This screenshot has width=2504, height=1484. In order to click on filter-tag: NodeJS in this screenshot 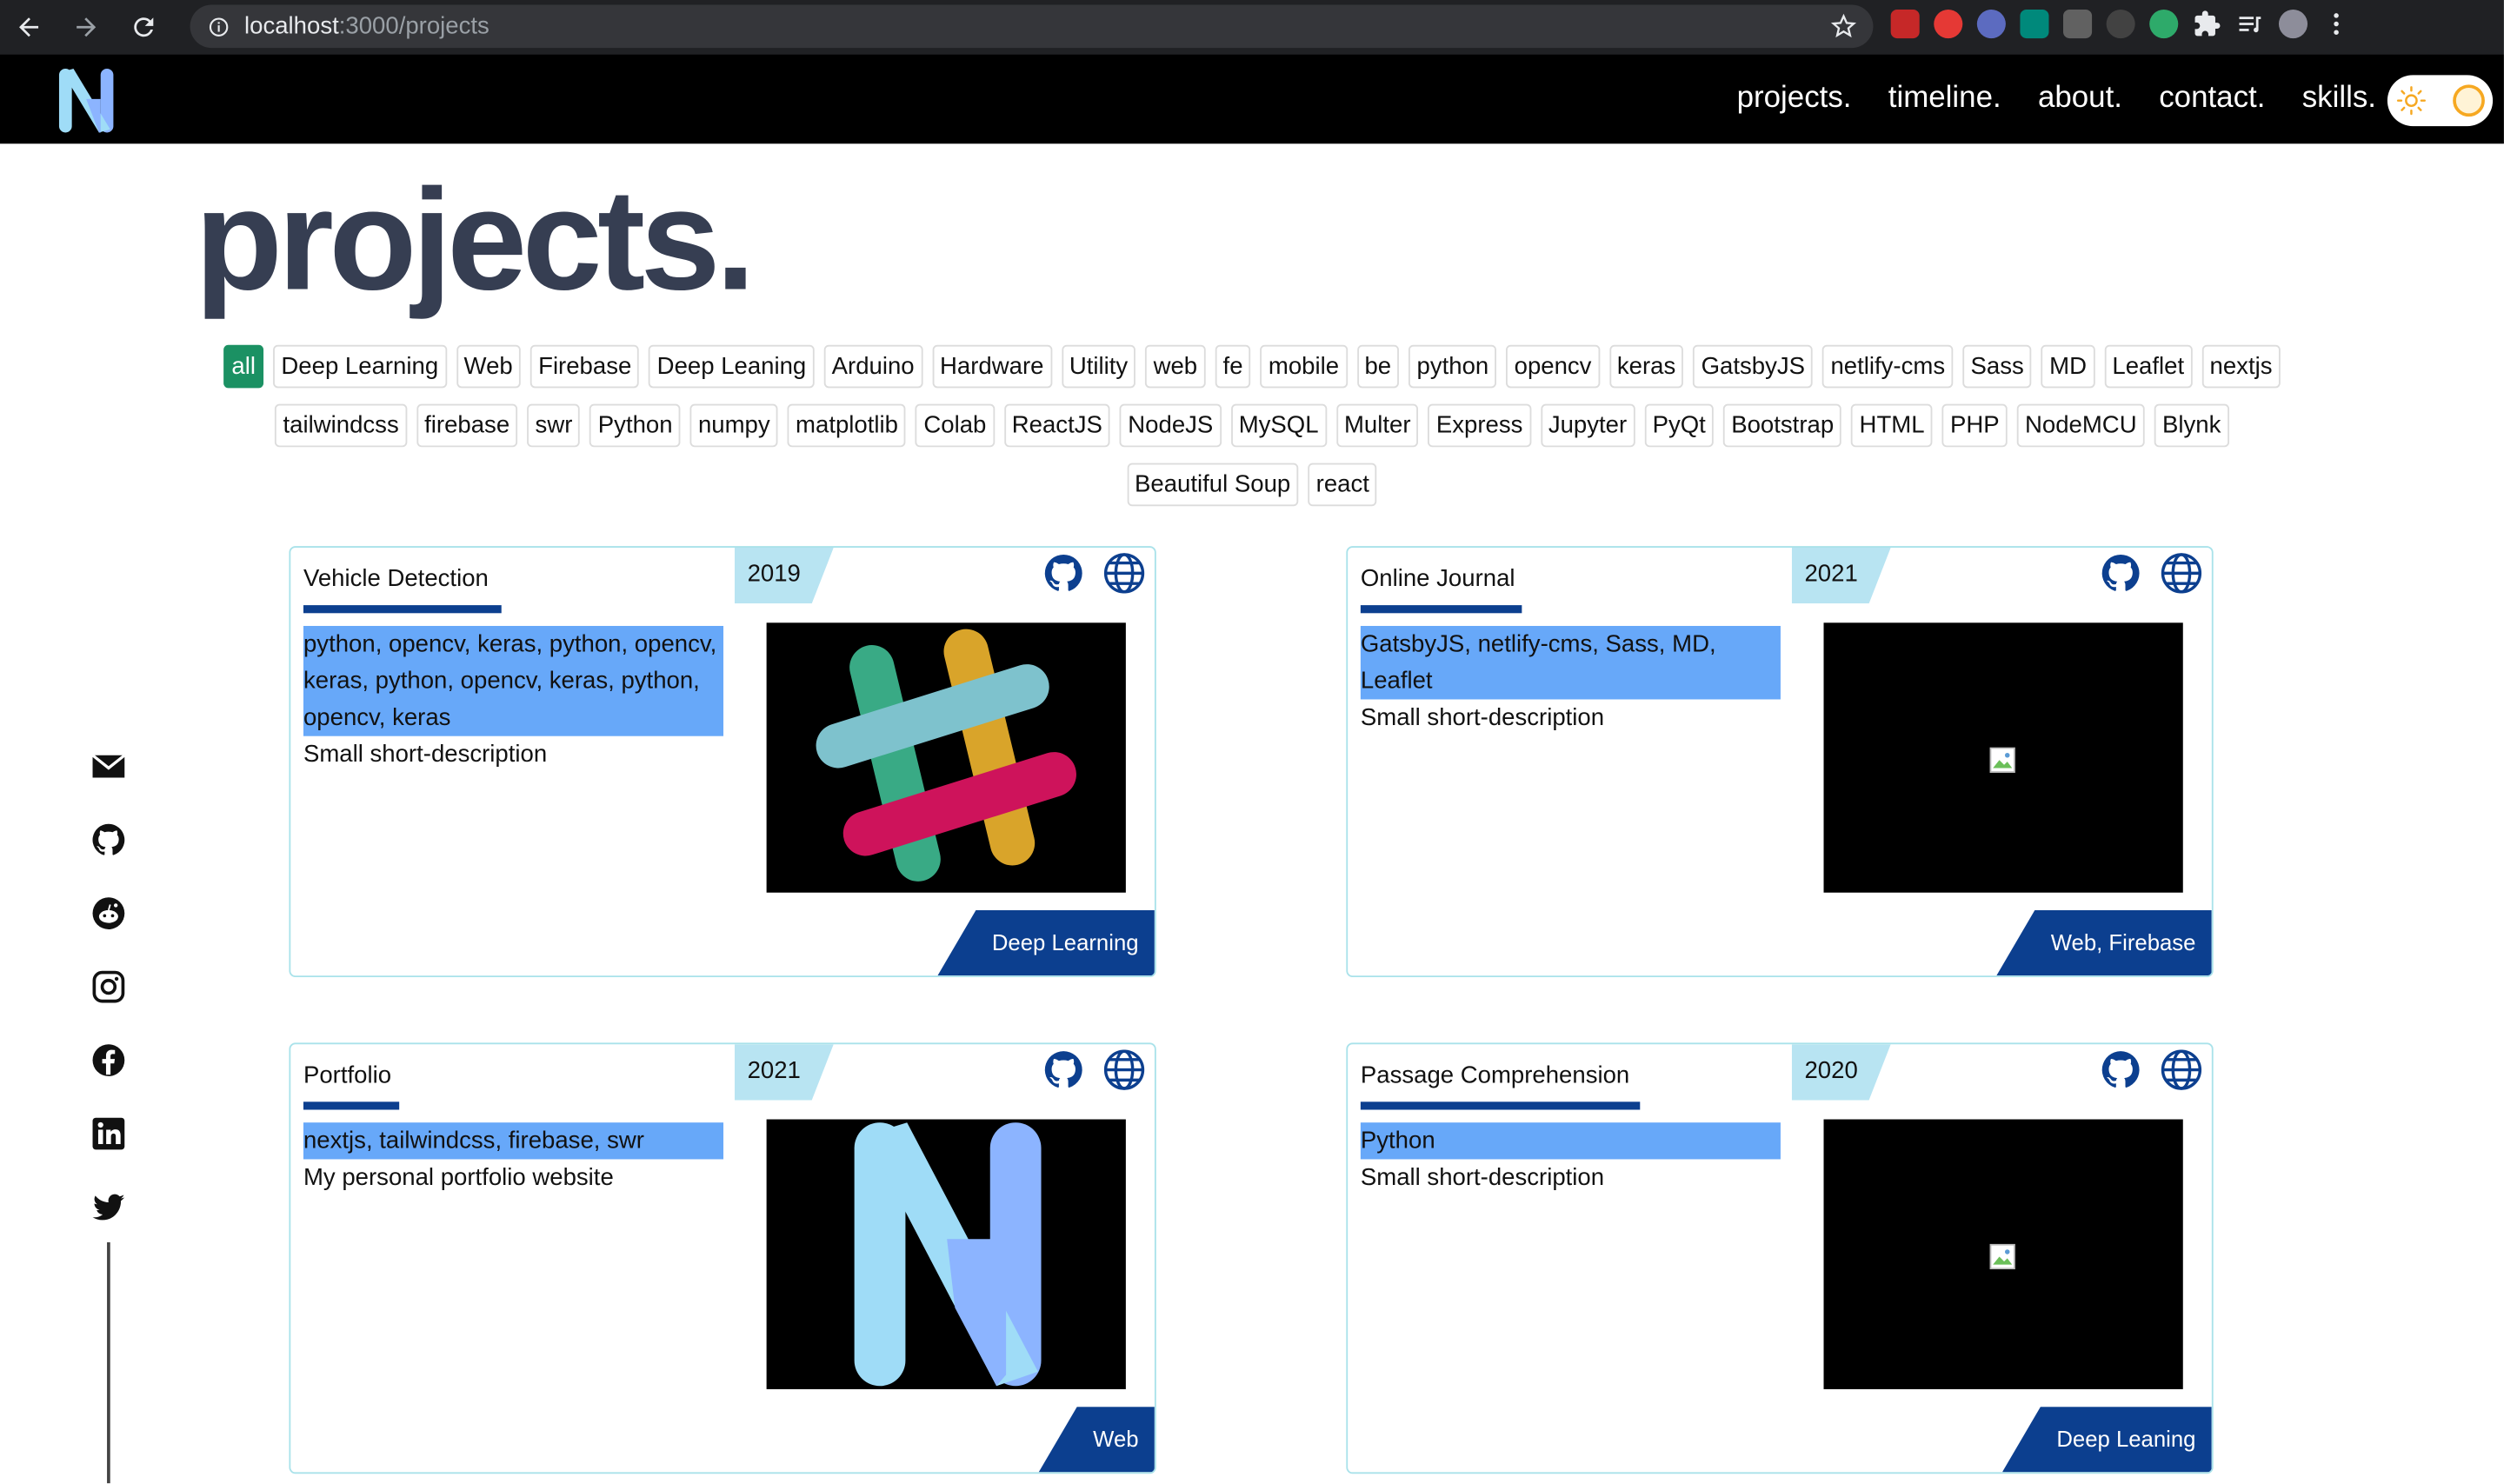, I will do `click(1171, 425)`.